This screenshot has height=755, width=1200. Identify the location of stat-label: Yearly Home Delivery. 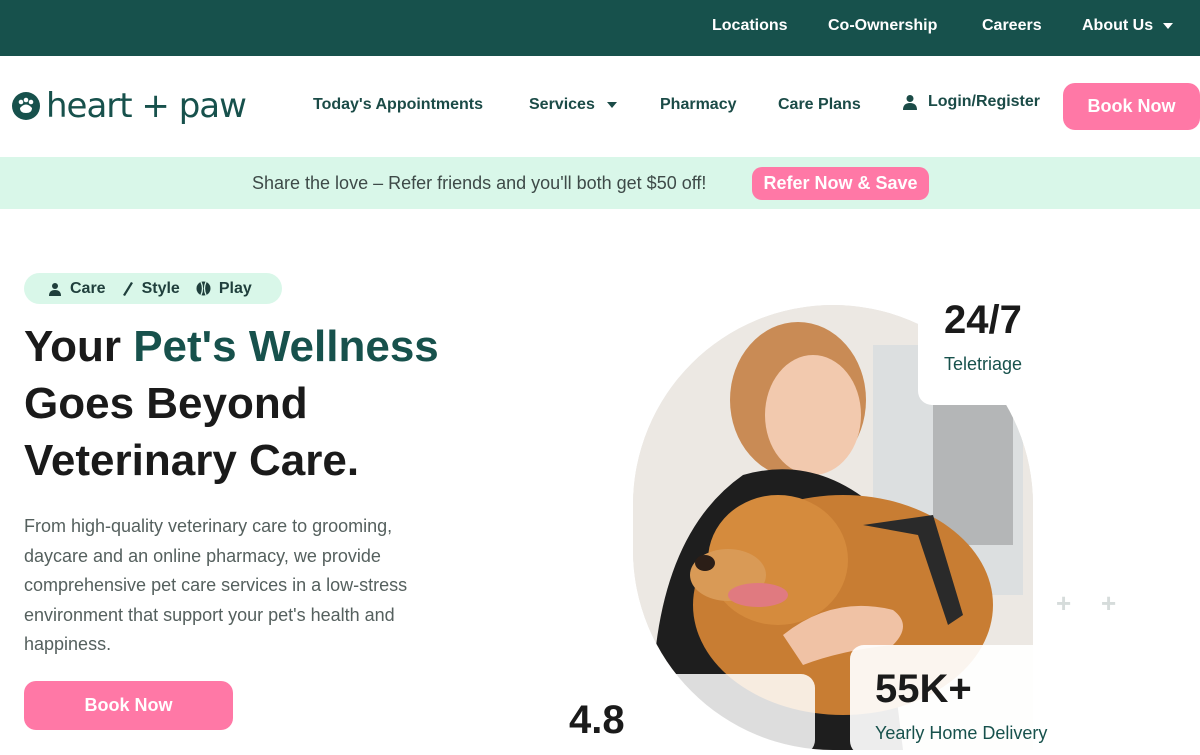
(961, 733).